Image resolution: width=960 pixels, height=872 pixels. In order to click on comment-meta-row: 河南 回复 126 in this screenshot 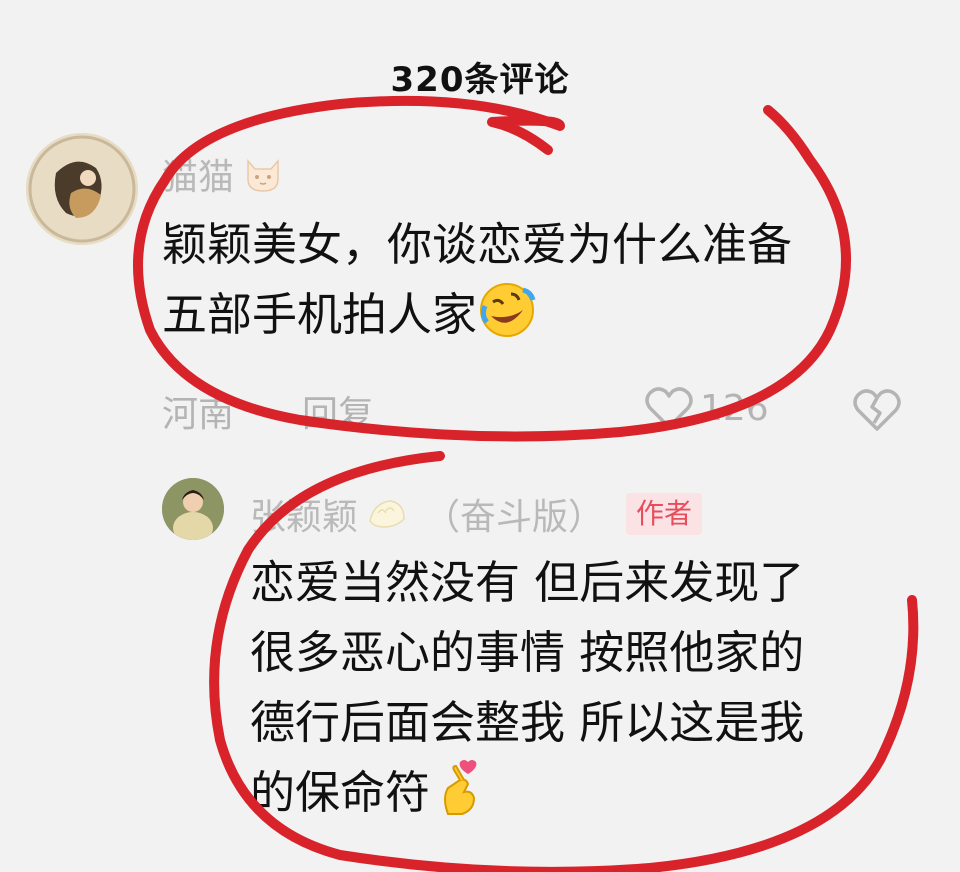, I will do `click(542, 411)`.